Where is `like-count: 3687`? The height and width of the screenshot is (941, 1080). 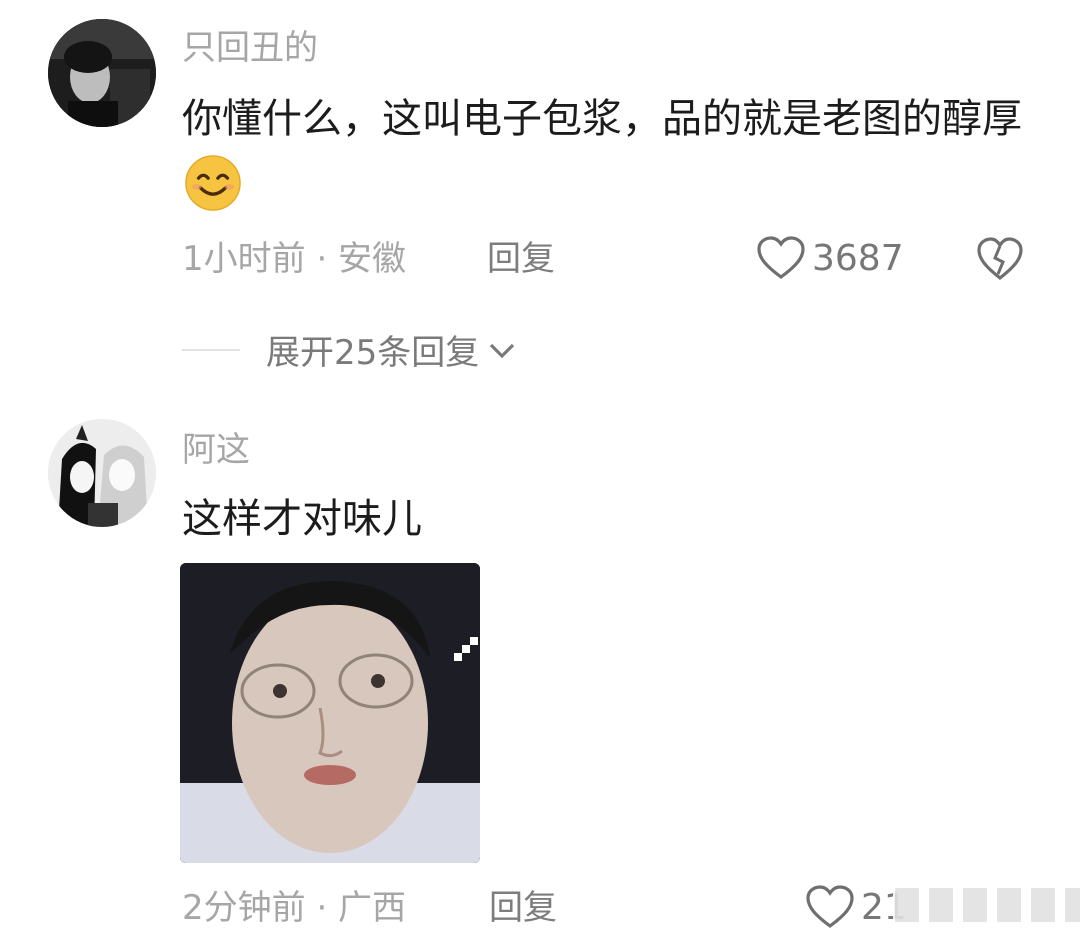
like-count: 3687 is located at coordinates (858, 258).